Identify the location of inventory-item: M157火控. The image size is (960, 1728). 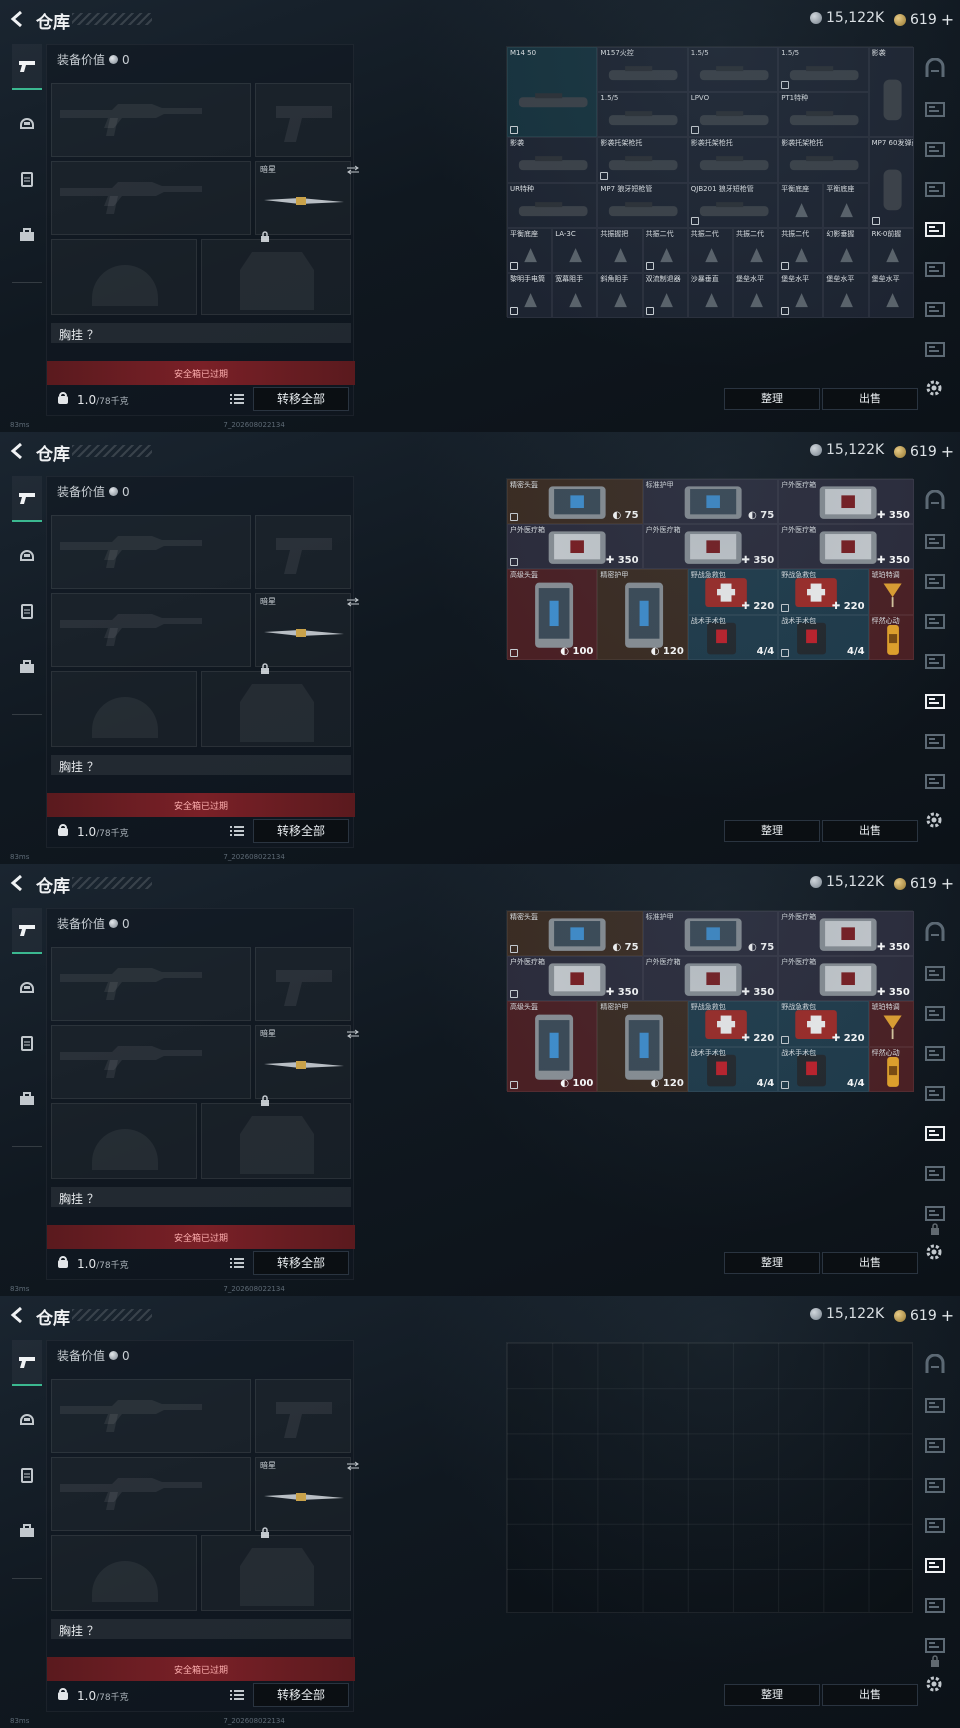
(642, 70).